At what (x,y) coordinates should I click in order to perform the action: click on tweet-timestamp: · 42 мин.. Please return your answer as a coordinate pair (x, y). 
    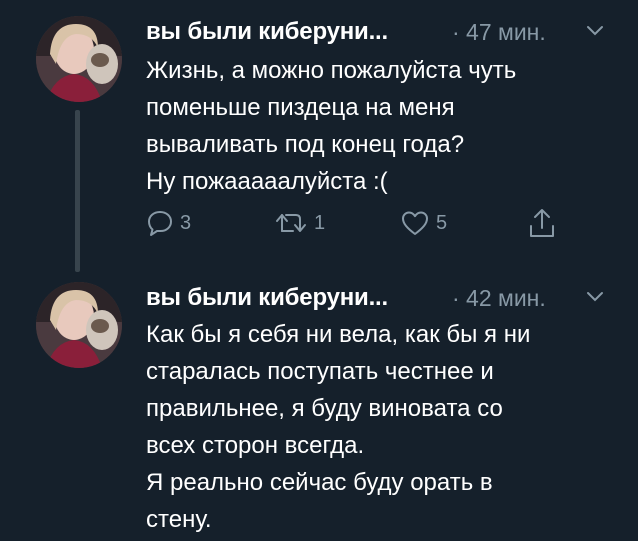
    Looking at the image, I should click on (499, 298).